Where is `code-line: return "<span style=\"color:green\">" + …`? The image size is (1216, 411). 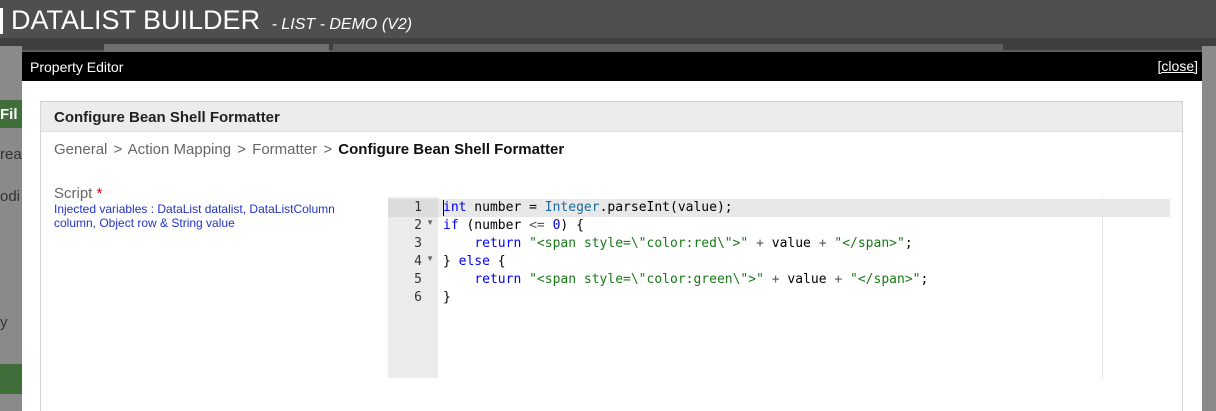
code-line: return "<span style=\"color:green\">" + … is located at coordinates (685, 280).